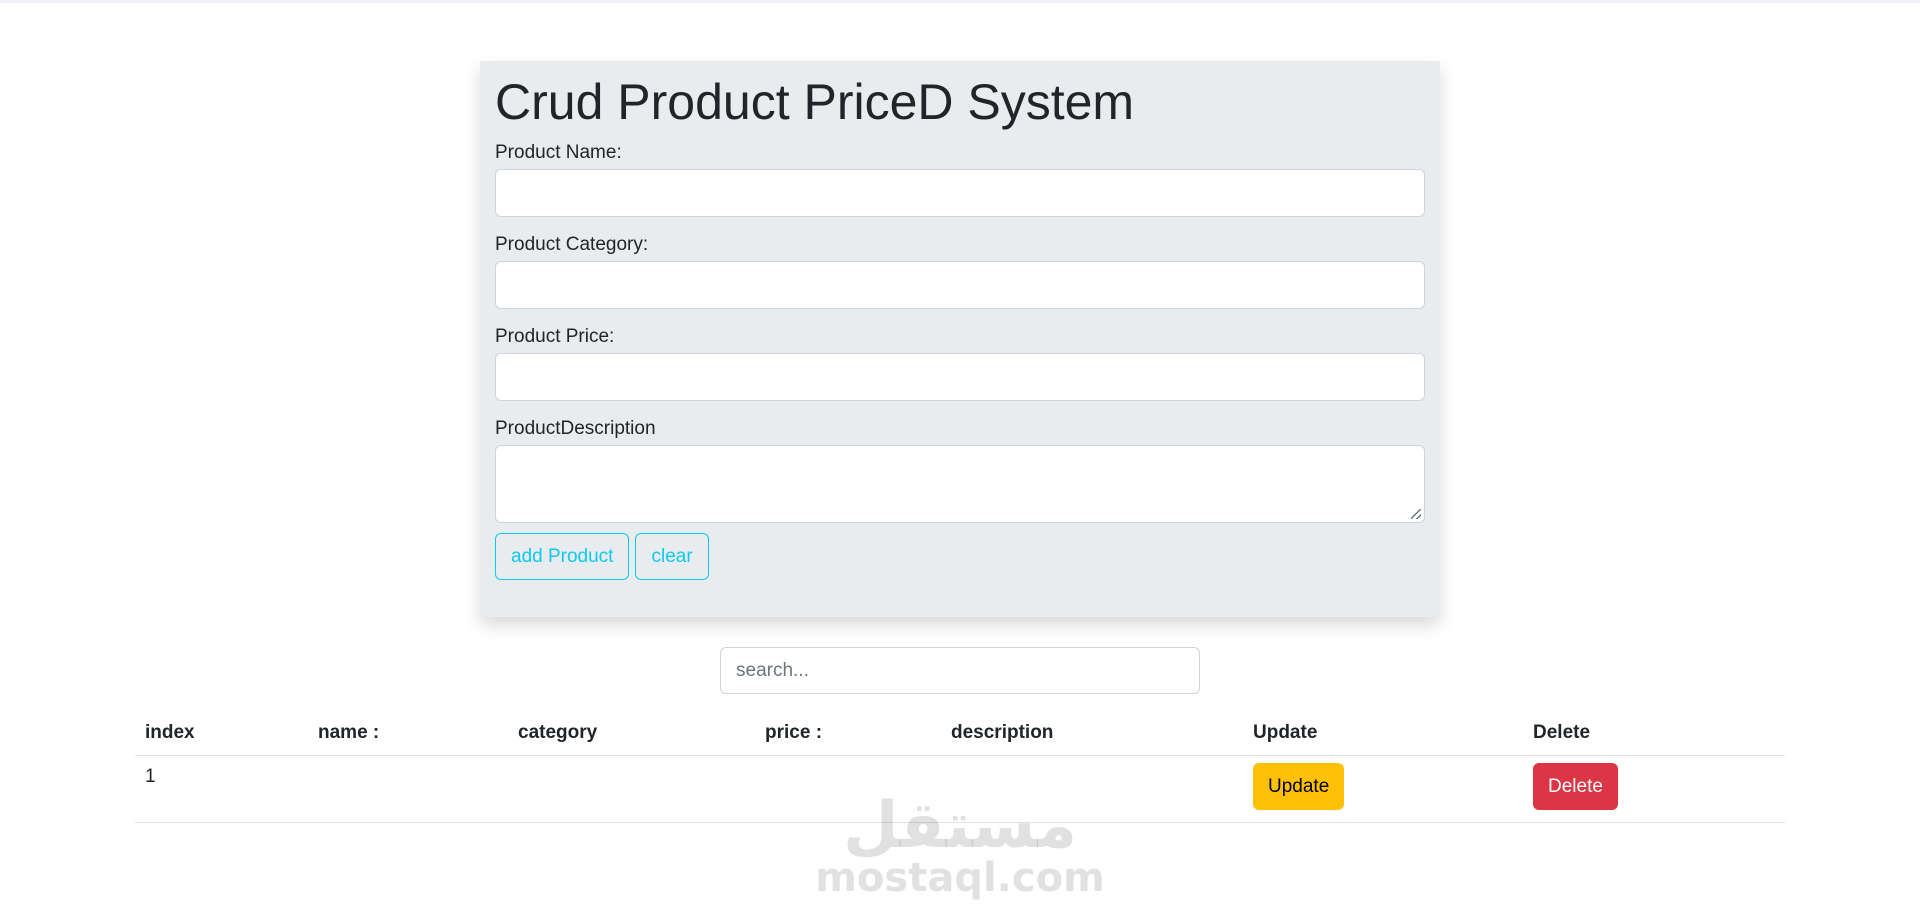  Describe the element at coordinates (631, 789) in the screenshot. I see `cell-category` at that location.